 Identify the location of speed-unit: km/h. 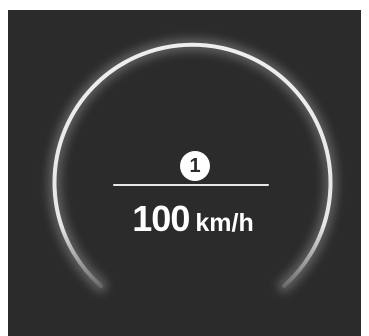
(224, 223).